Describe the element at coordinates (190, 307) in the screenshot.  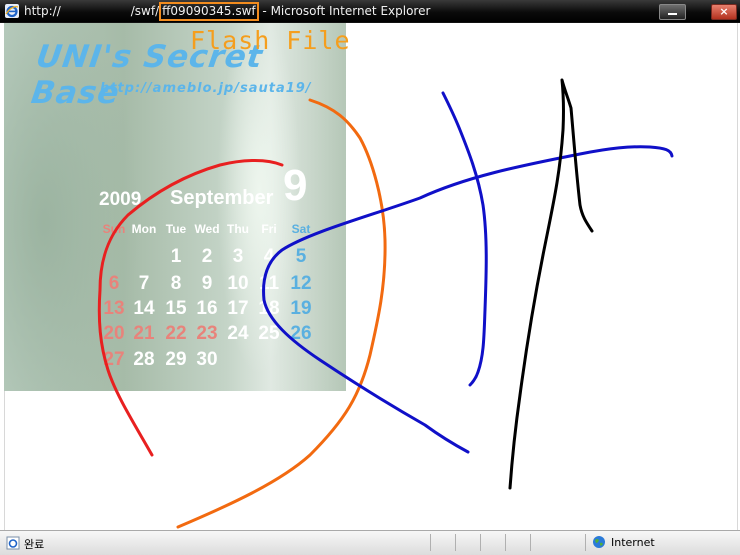
I see `red-stroke` at that location.